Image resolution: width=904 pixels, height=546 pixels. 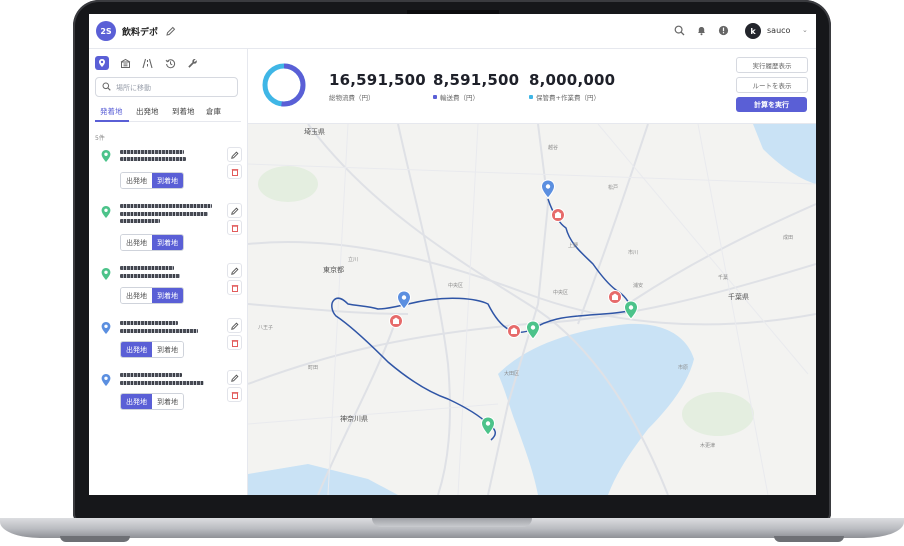 What do you see at coordinates (435, 97) in the screenshot?
I see `legend-swatch` at bounding box center [435, 97].